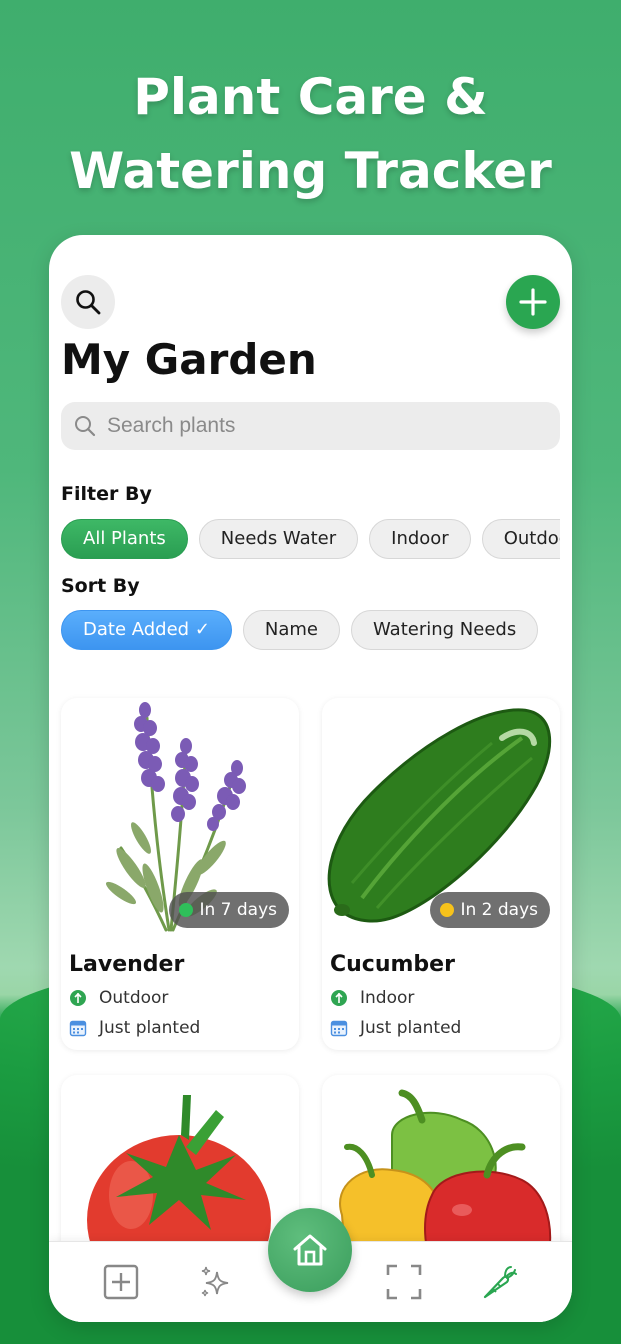  What do you see at coordinates (445, 630) in the screenshot?
I see `sort-chip-watering-needs: Watering Needs` at bounding box center [445, 630].